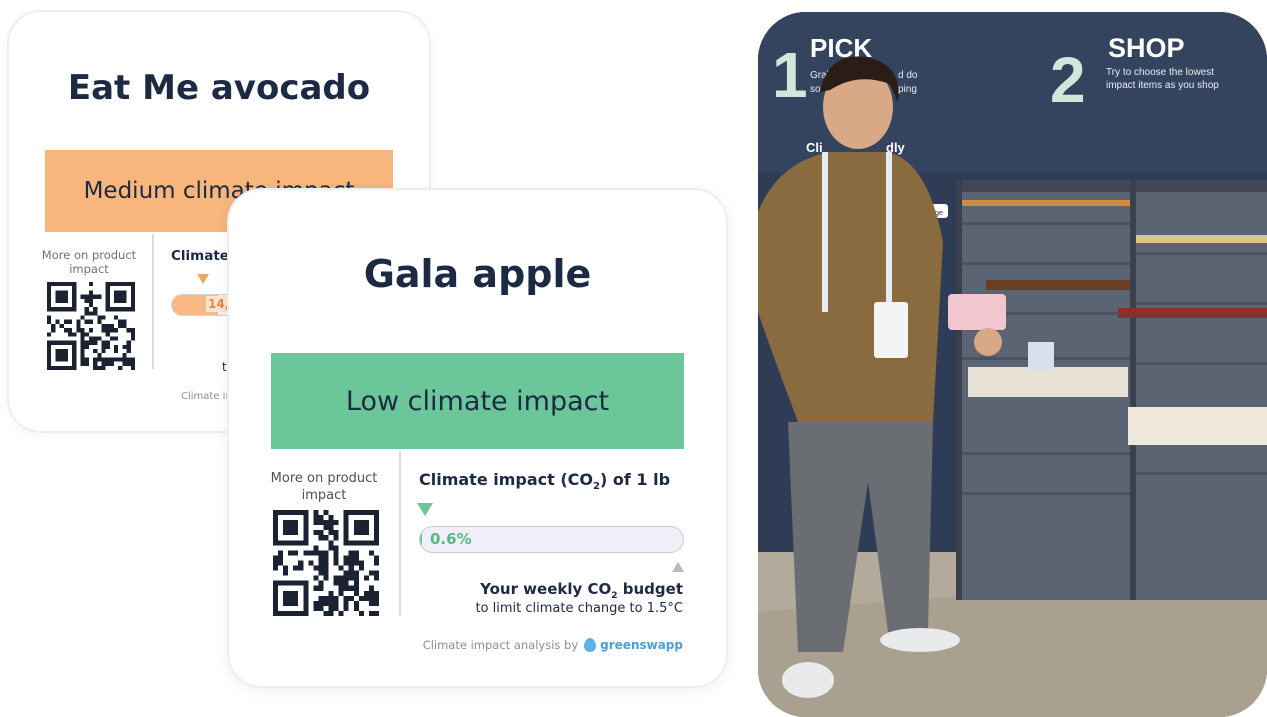 This screenshot has height=717, width=1267. Describe the element at coordinates (590, 645) in the screenshot. I see `greenswapp-drop-icon` at that location.